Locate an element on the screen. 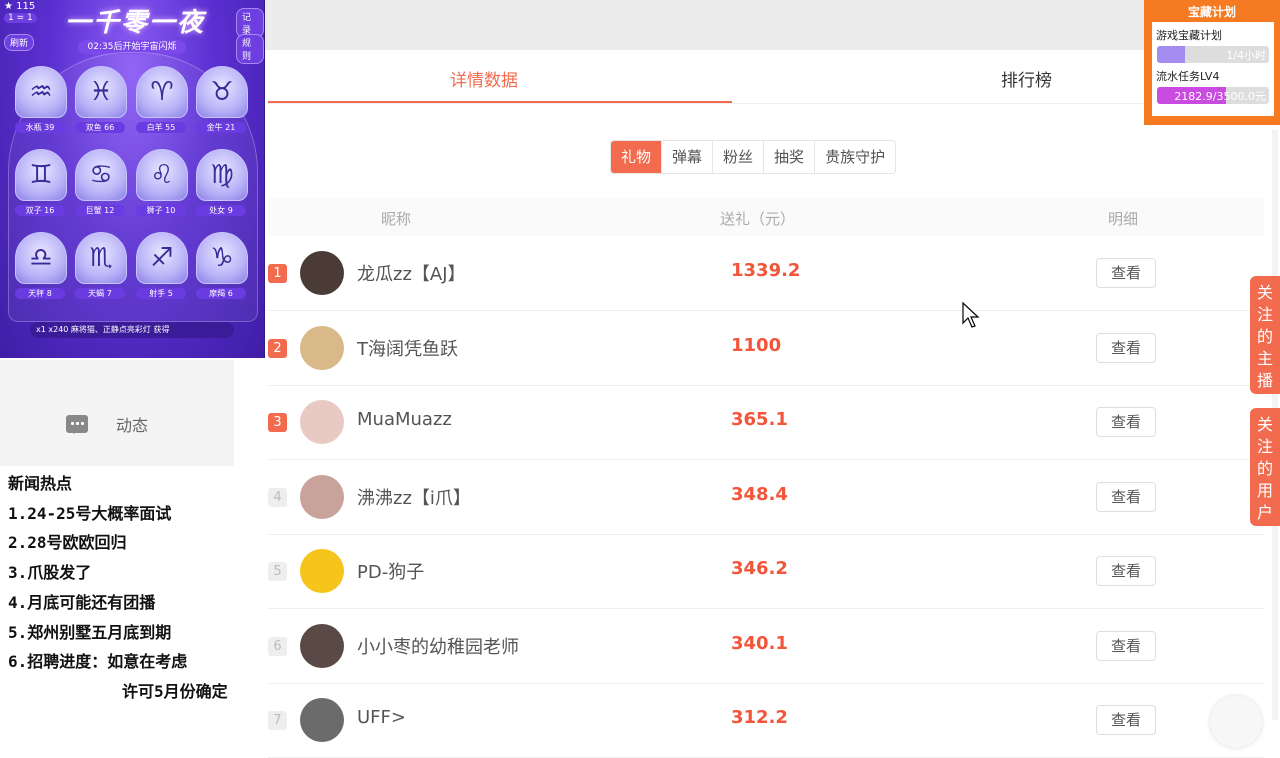  zodiac-icon: ♏ is located at coordinates (101, 258).